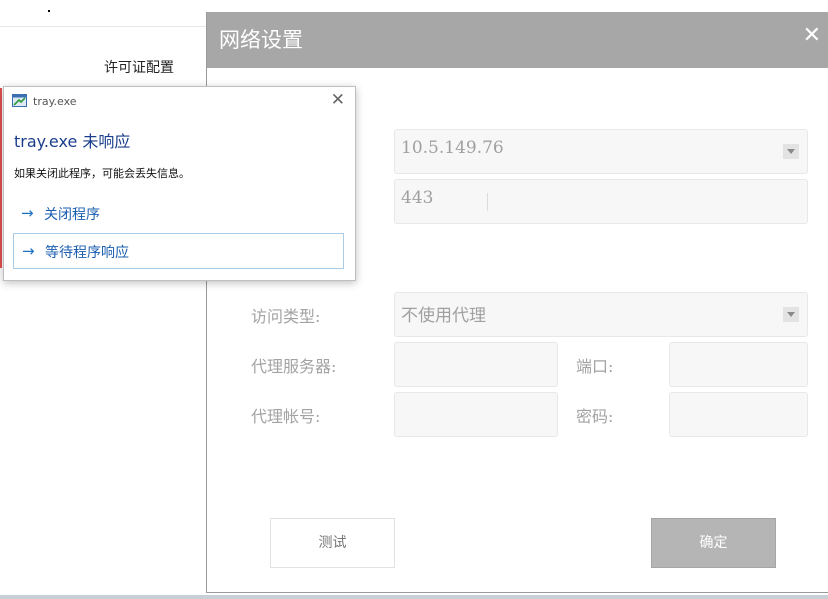 Image resolution: width=828 pixels, height=599 pixels. I want to click on dialog-title: 网络设置, so click(261, 40).